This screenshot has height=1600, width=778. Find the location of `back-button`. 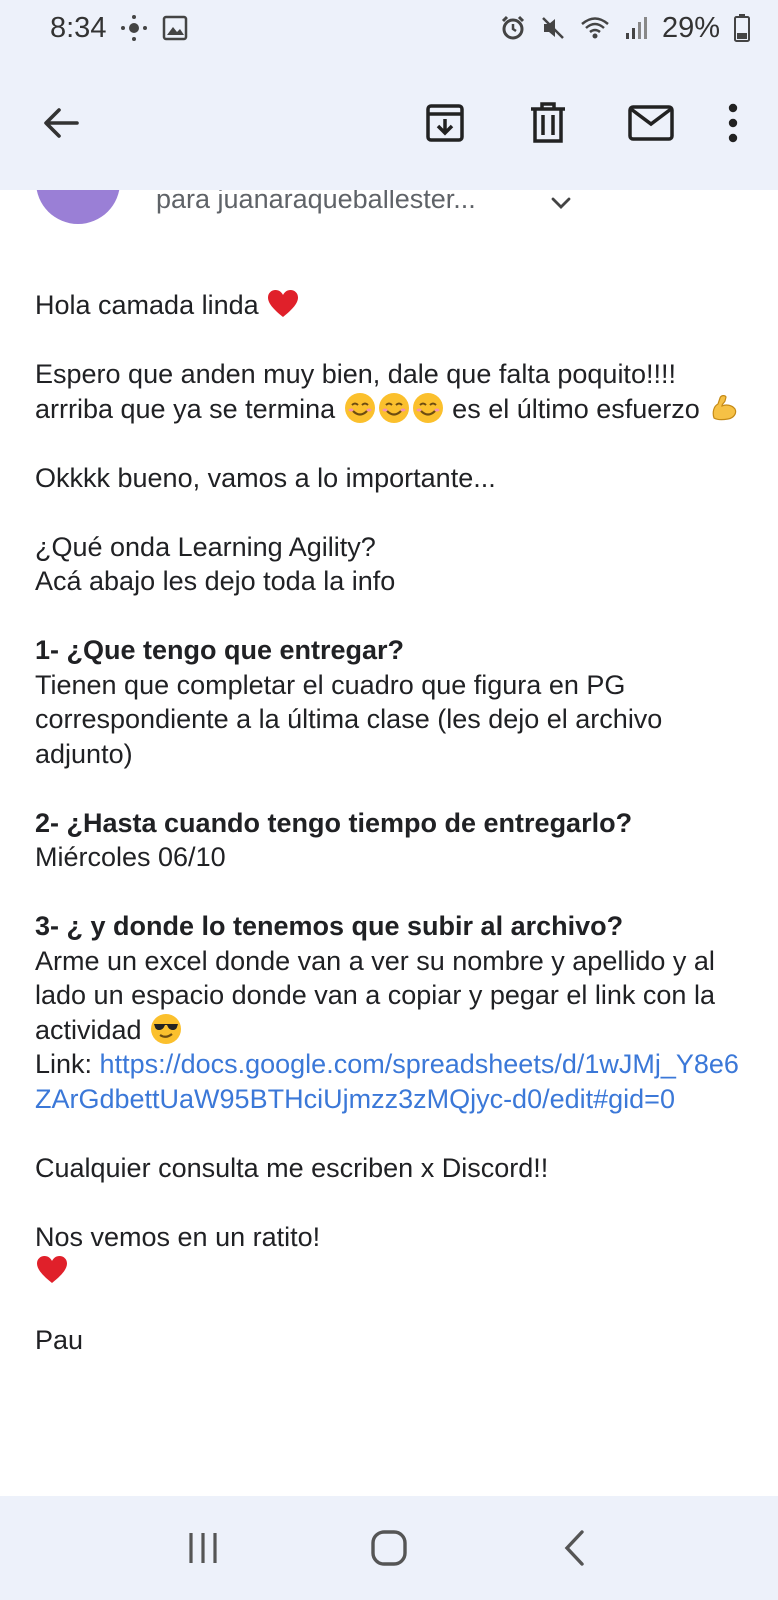

back-button is located at coordinates (61, 123).